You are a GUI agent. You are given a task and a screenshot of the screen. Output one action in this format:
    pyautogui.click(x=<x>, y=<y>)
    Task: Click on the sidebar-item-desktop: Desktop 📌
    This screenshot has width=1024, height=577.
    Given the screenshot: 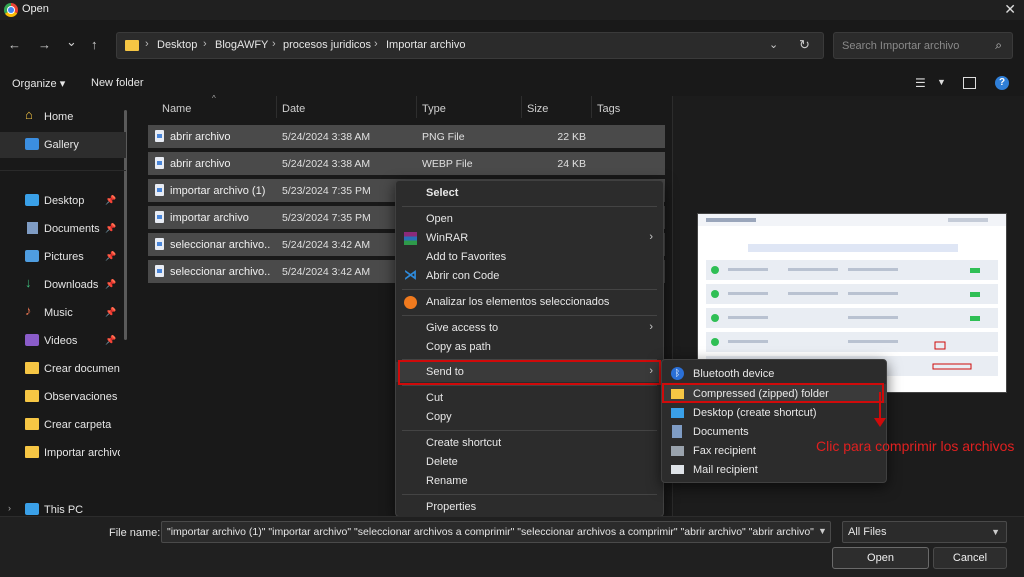 What is the action you would take?
    pyautogui.click(x=63, y=201)
    